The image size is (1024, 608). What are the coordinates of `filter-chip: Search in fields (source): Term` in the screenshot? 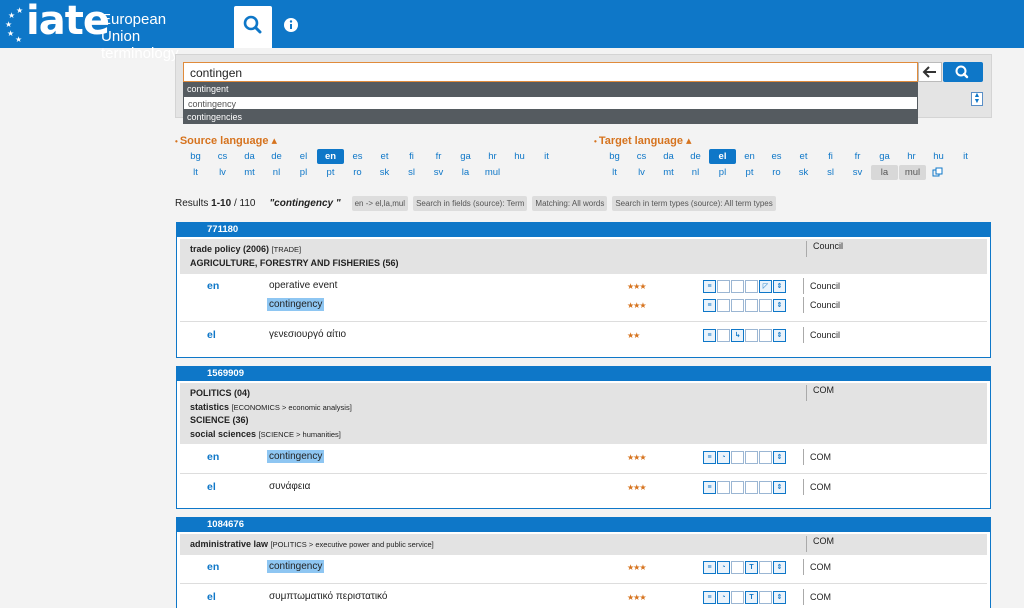 It's located at (470, 203).